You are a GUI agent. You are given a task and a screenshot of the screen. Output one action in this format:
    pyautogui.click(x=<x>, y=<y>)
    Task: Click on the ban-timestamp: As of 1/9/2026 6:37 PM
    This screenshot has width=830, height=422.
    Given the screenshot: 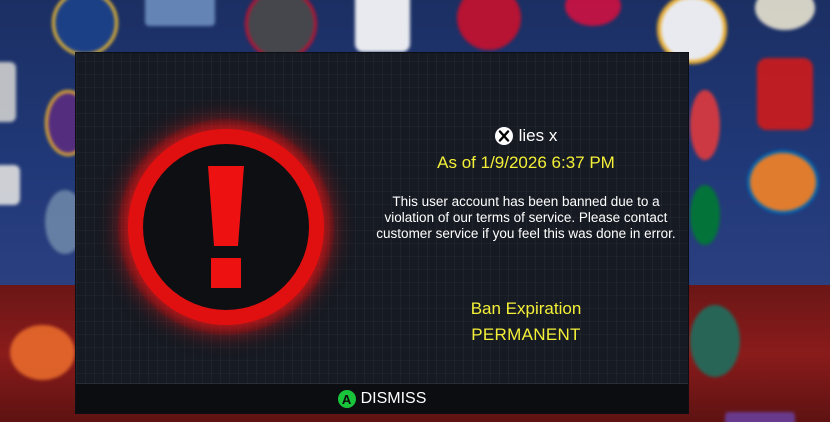 What is the action you would take?
    pyautogui.click(x=526, y=162)
    